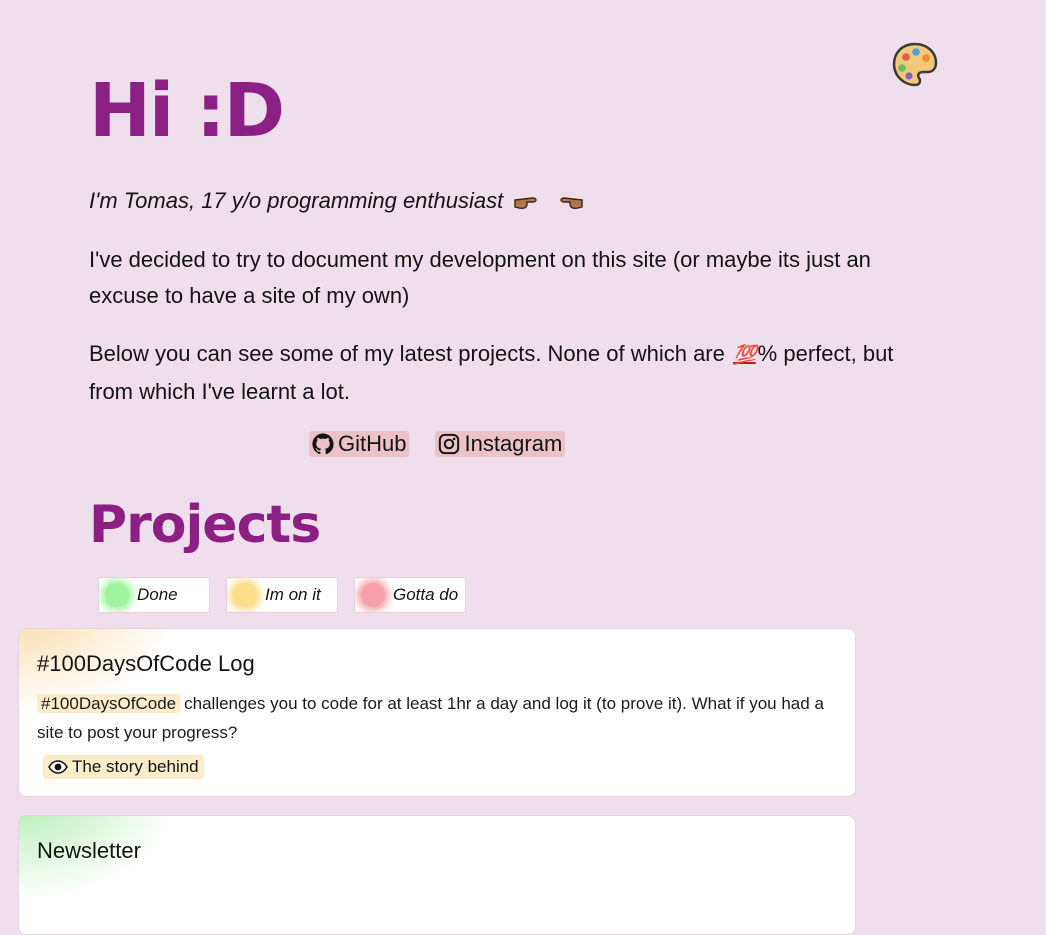 Image resolution: width=1046 pixels, height=935 pixels. I want to click on github-icon, so click(323, 444).